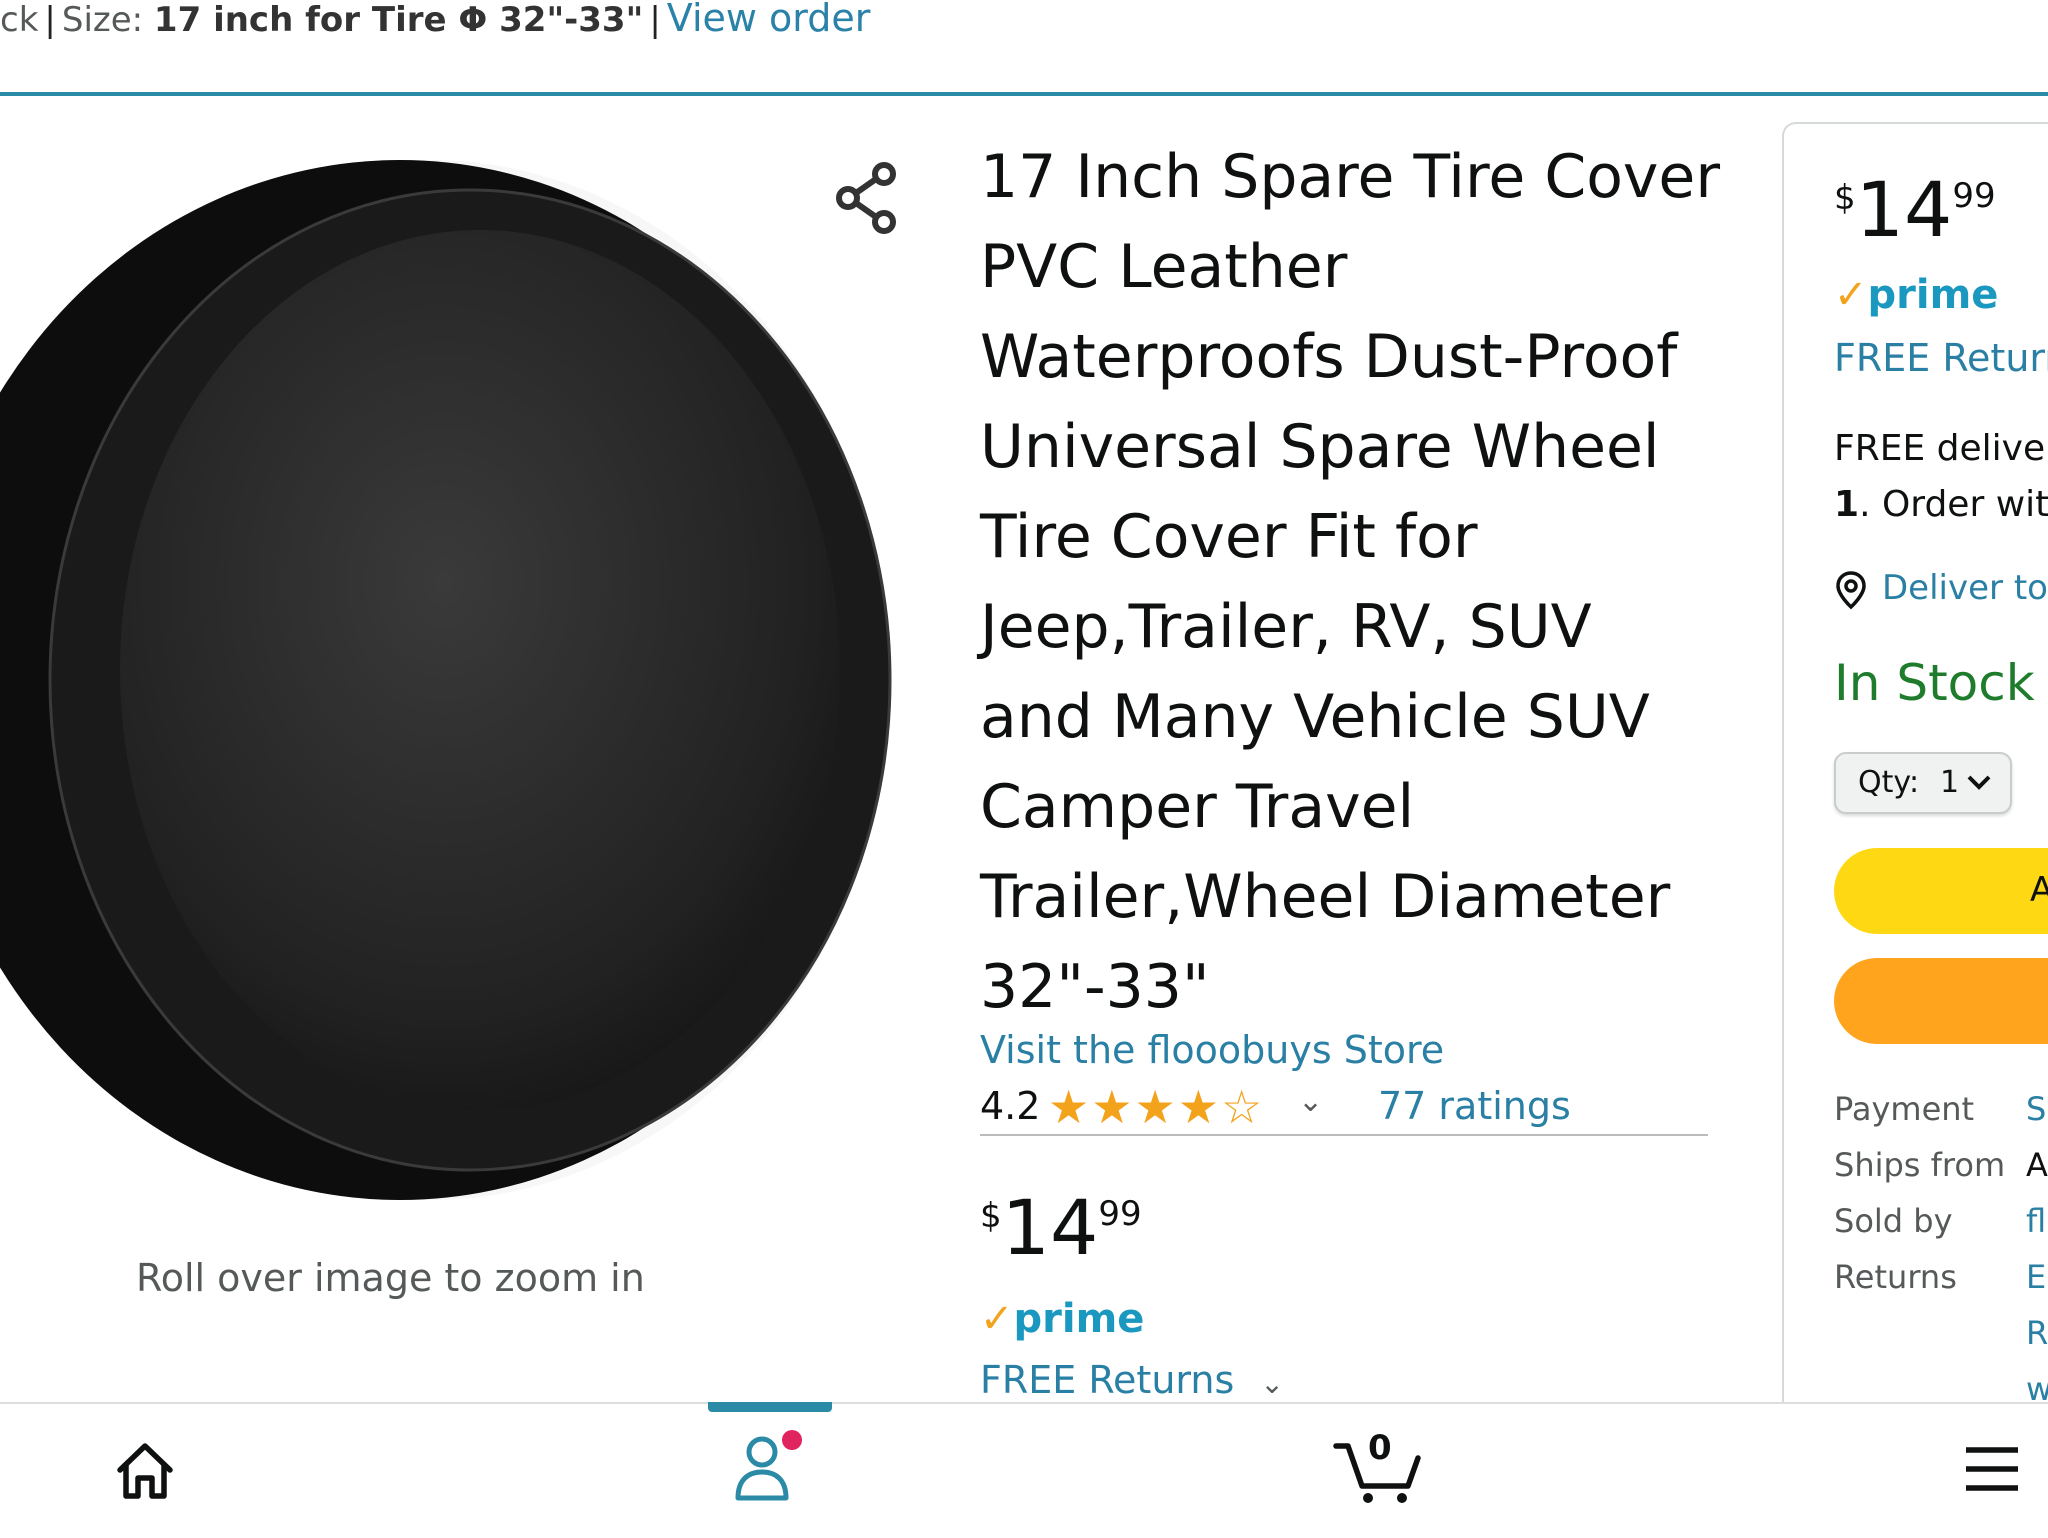 Image resolution: width=2048 pixels, height=1538 pixels. I want to click on share-icon, so click(866, 198).